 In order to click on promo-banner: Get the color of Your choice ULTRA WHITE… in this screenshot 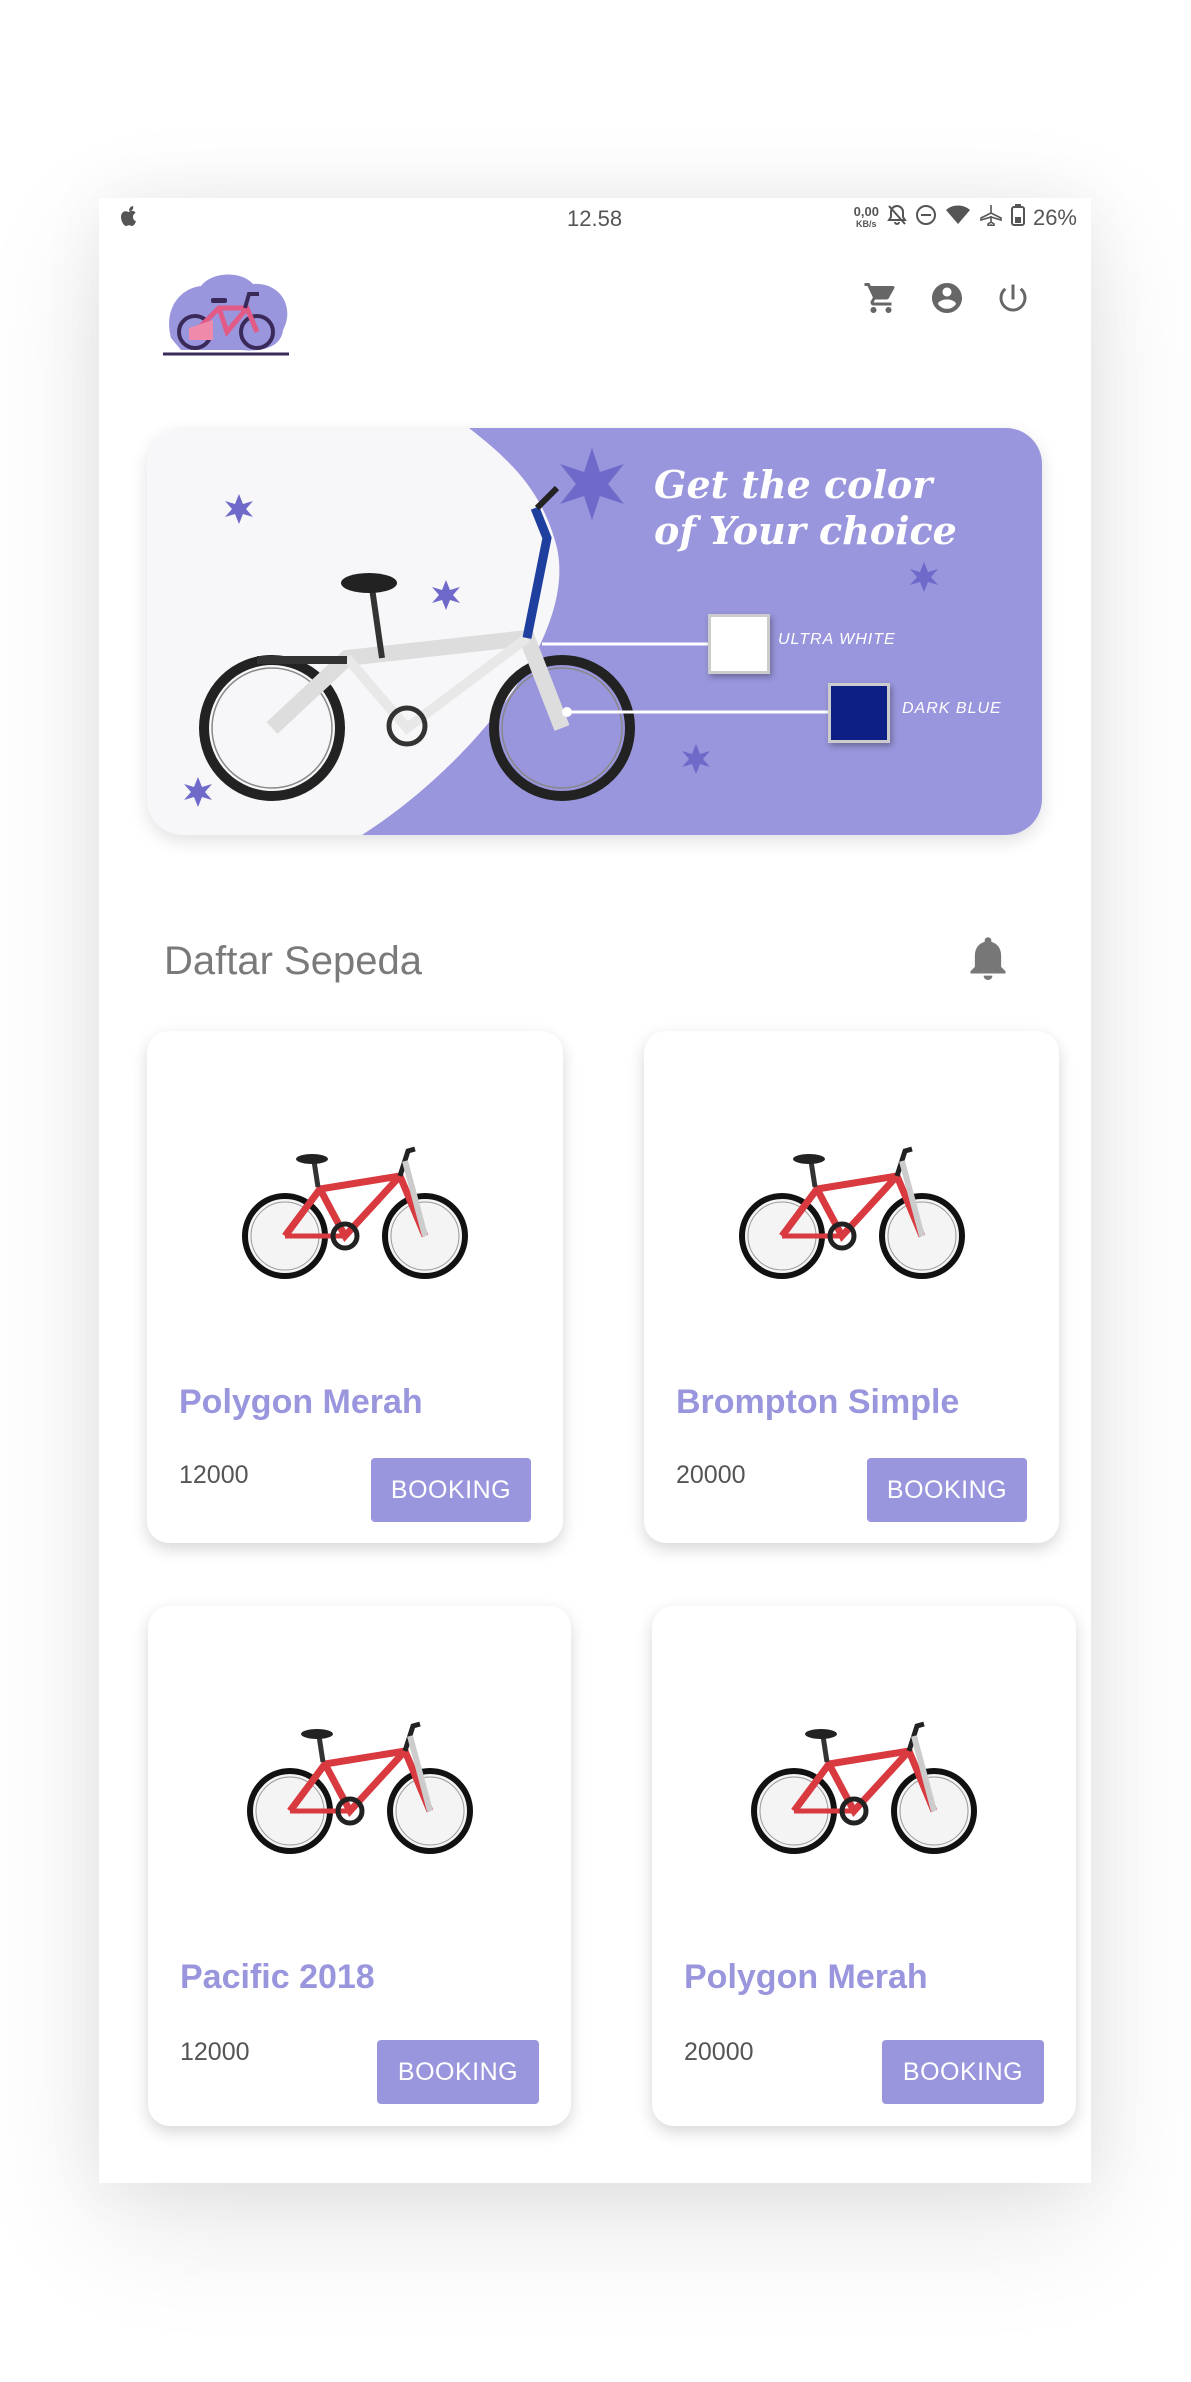, I will do `click(594, 631)`.